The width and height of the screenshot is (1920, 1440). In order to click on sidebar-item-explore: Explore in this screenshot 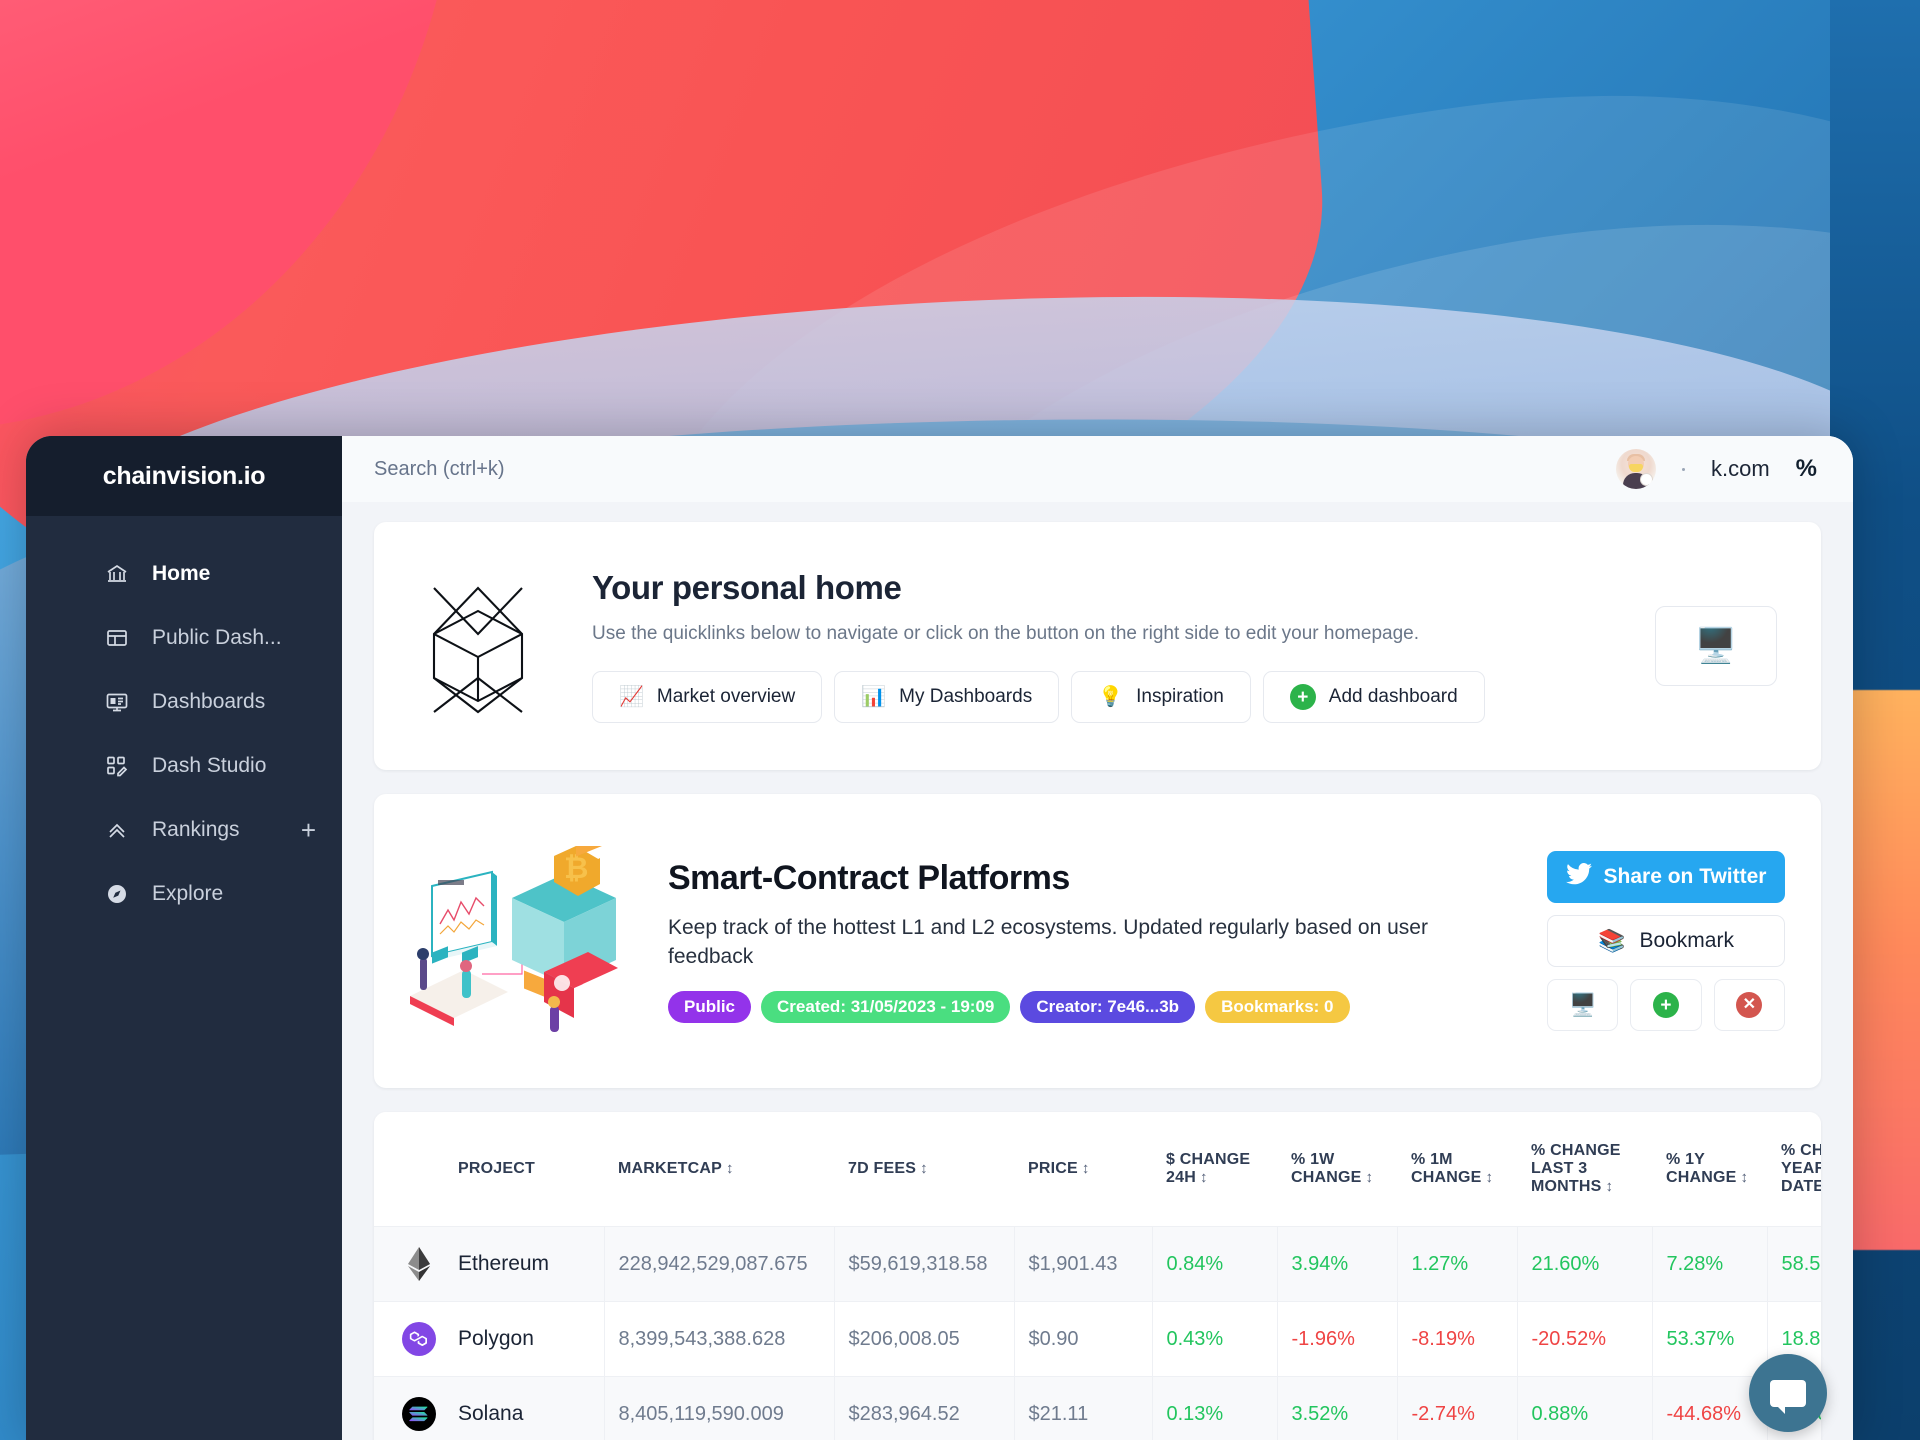, I will do `click(184, 894)`.